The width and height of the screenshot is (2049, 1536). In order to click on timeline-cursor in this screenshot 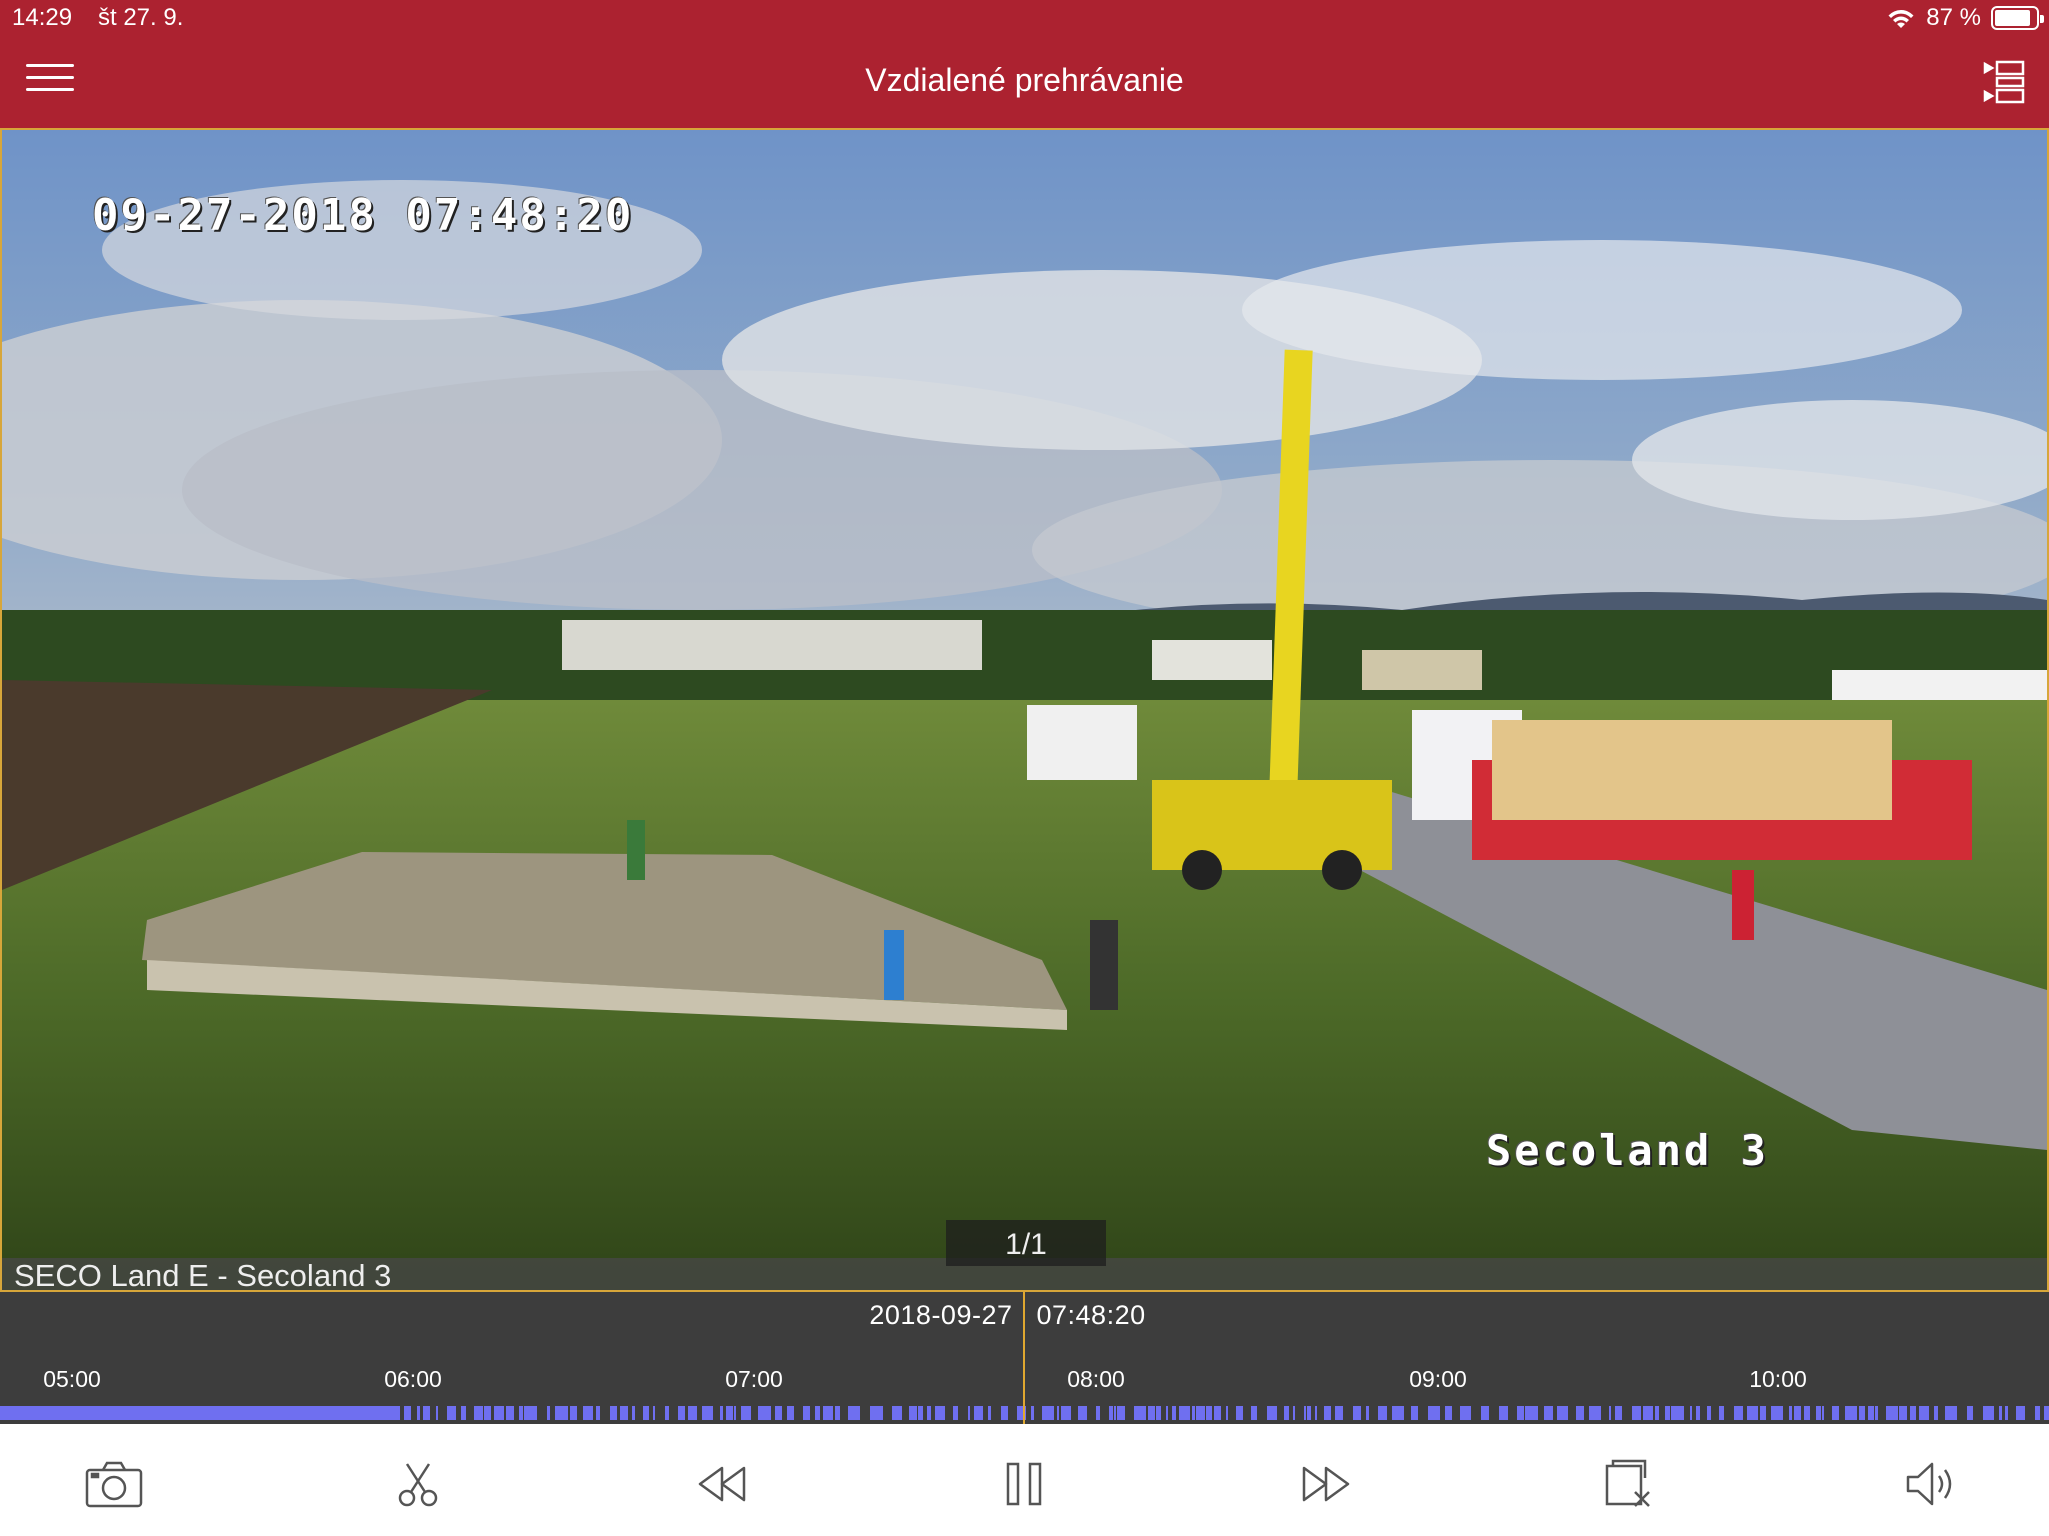, I will do `click(1024, 1358)`.